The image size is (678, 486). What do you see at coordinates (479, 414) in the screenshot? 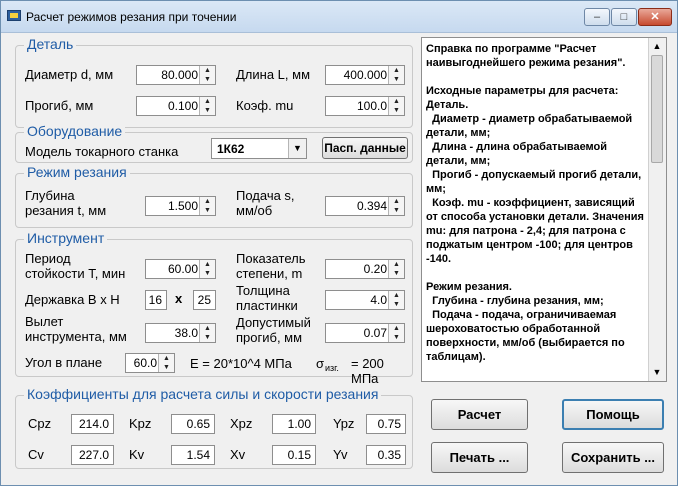
I see `calculate-button: Расчет` at bounding box center [479, 414].